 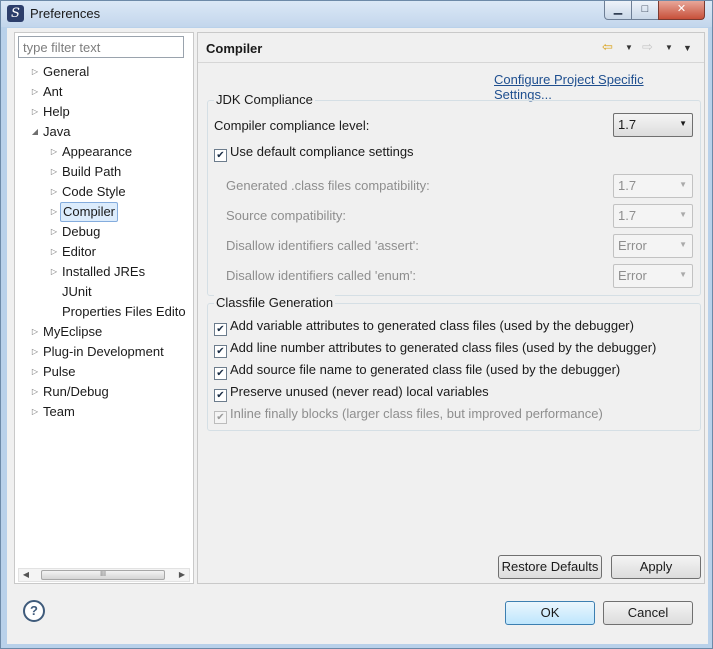 I want to click on horizontal-scrollbar: ◀ III ▶, so click(x=104, y=575).